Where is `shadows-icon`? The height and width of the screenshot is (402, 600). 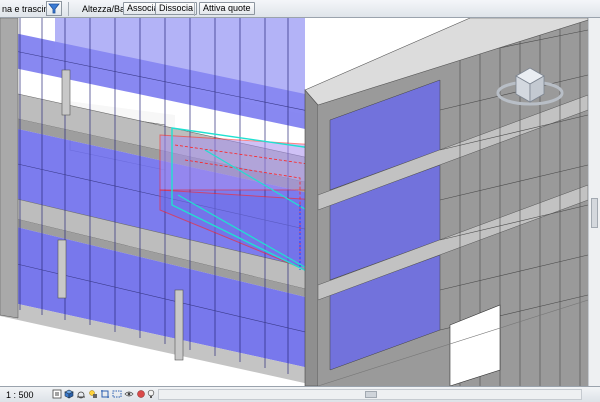 shadows-icon is located at coordinates (93, 394).